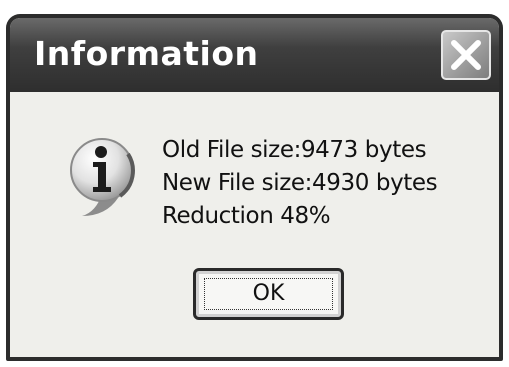 This screenshot has height=367, width=509. What do you see at coordinates (102, 177) in the screenshot?
I see `info-icon` at bounding box center [102, 177].